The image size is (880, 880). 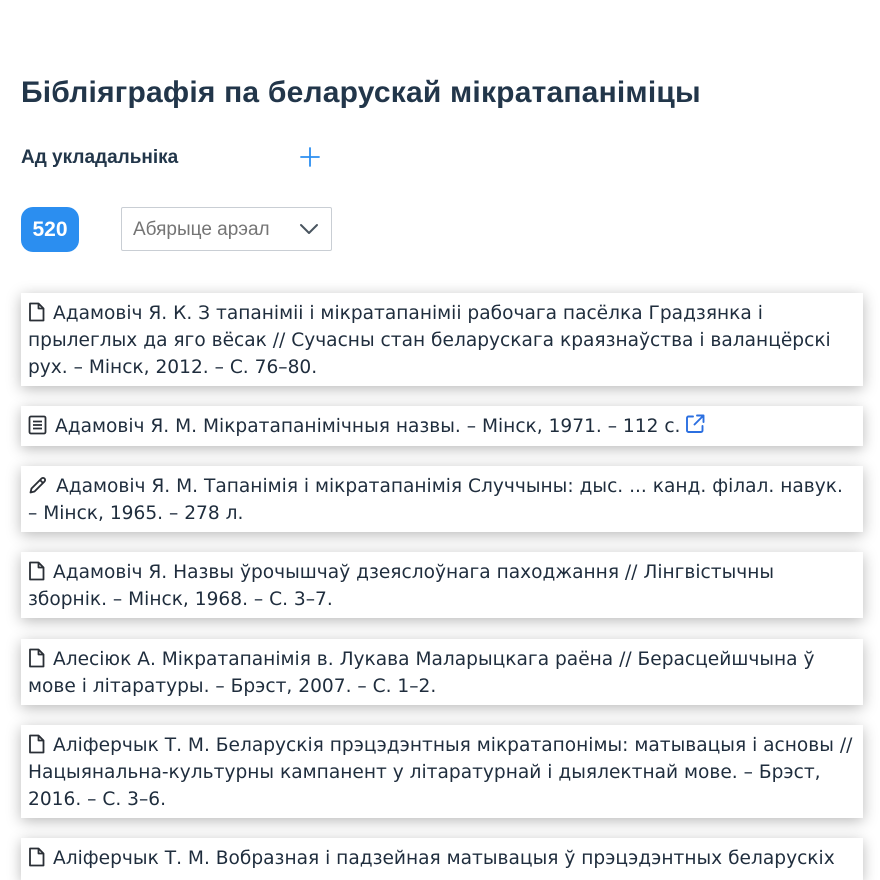 What do you see at coordinates (695, 424) in the screenshot?
I see `external-link-icon` at bounding box center [695, 424].